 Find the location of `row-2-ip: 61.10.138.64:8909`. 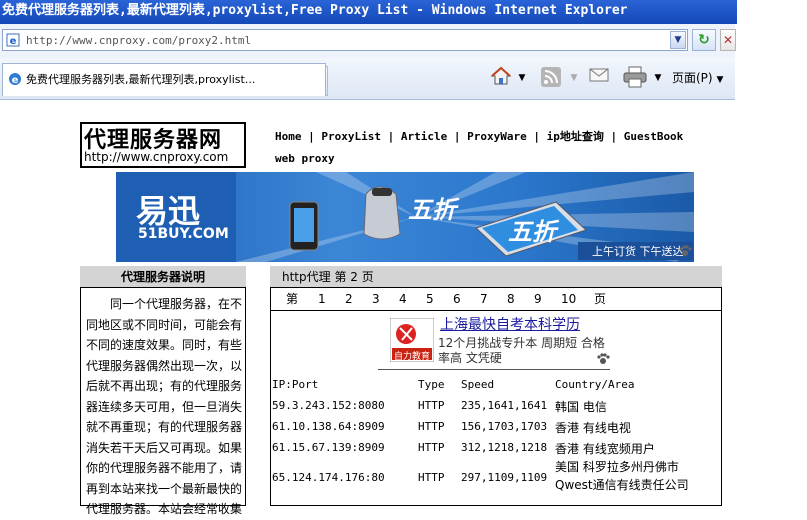

row-2-ip: 61.10.138.64:8909 is located at coordinates (328, 426).